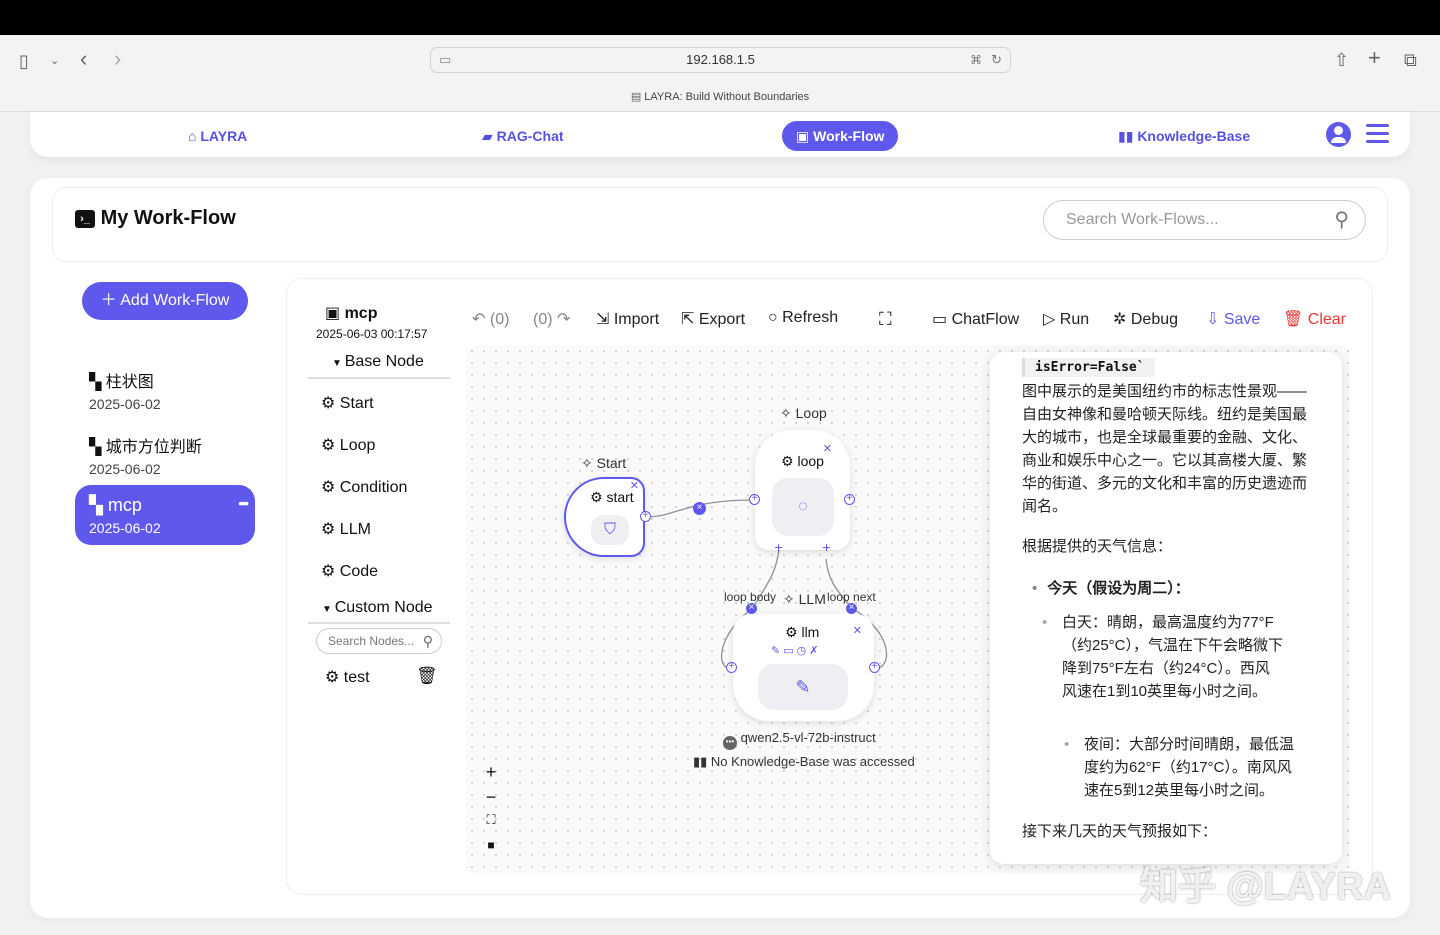 Image resolution: width=1440 pixels, height=935 pixels. What do you see at coordinates (361, 313) in the screenshot?
I see `editor-name-text: mcp` at bounding box center [361, 313].